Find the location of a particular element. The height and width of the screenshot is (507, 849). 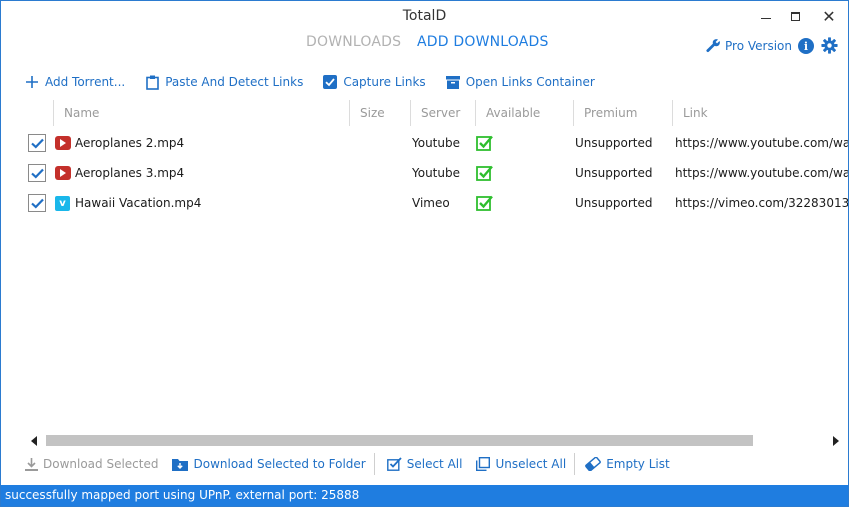

pro-version-link: Pro Version is located at coordinates (749, 45).